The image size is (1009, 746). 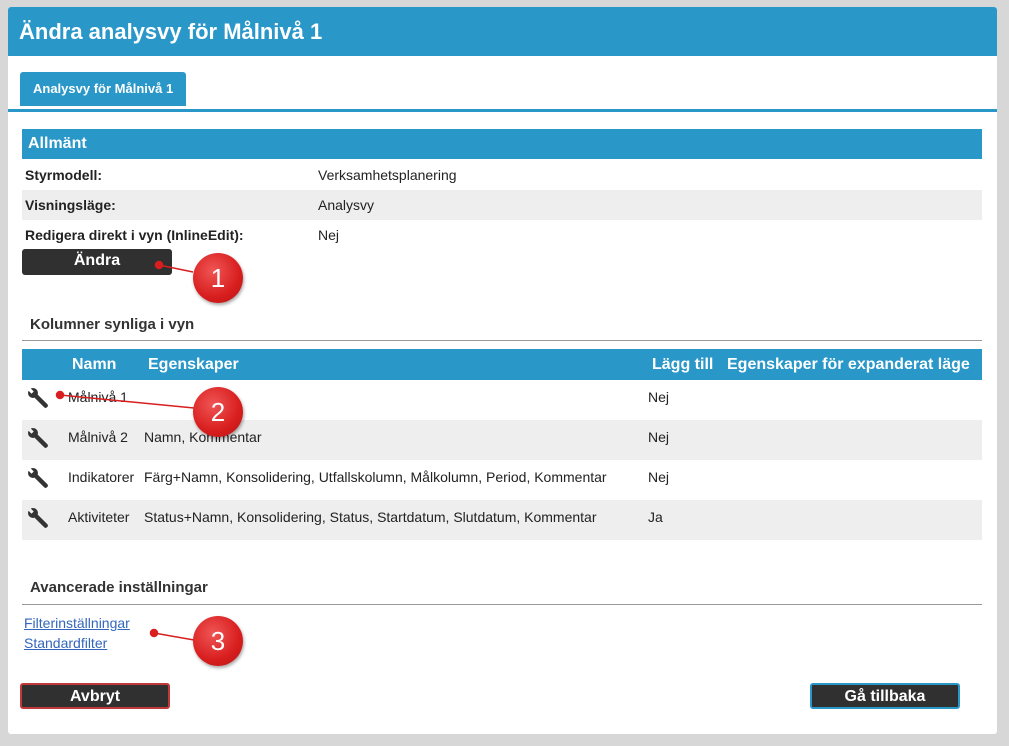 I want to click on callout-badge-1: 1, so click(x=218, y=278).